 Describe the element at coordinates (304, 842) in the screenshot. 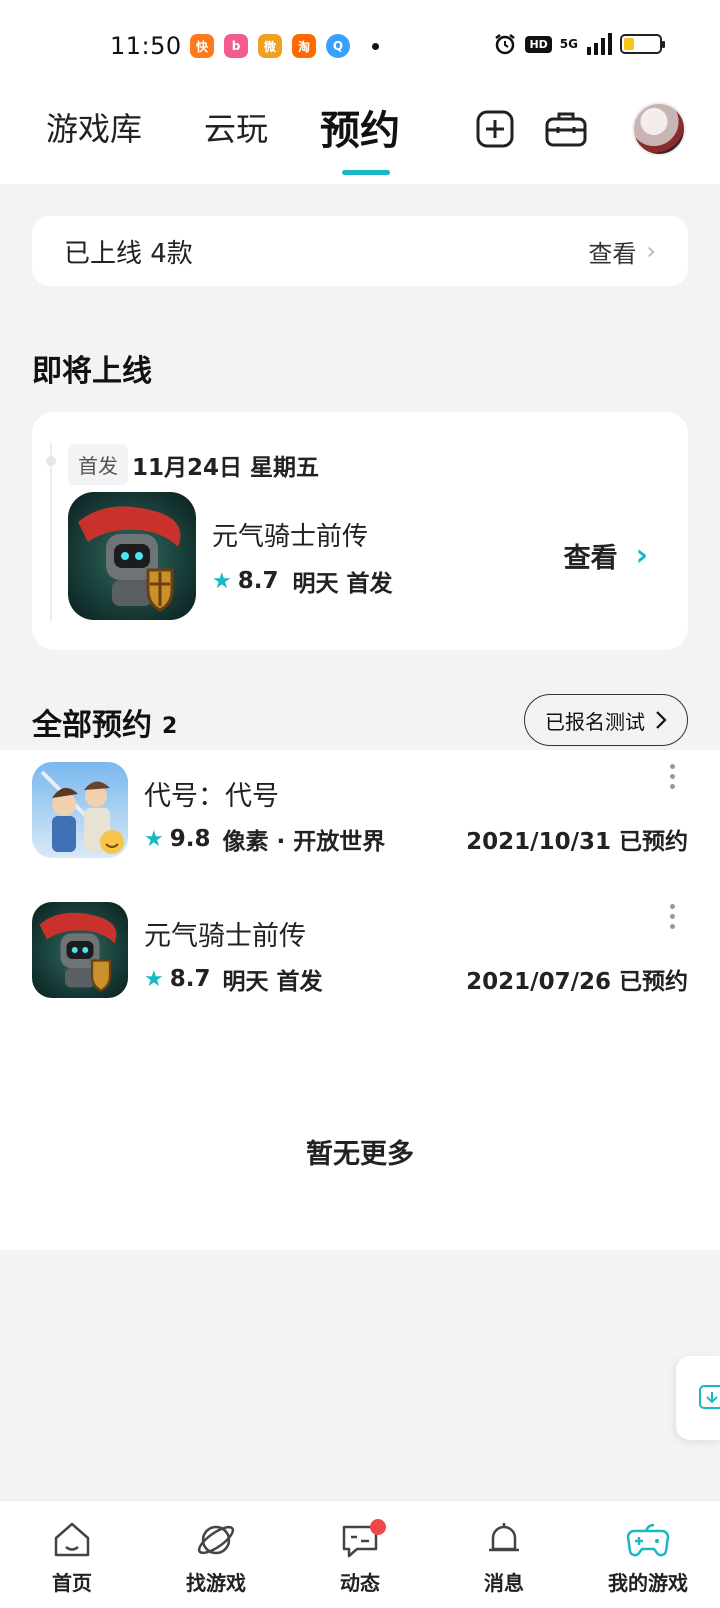

I see `game-tags: 像素 · 开放世界` at that location.